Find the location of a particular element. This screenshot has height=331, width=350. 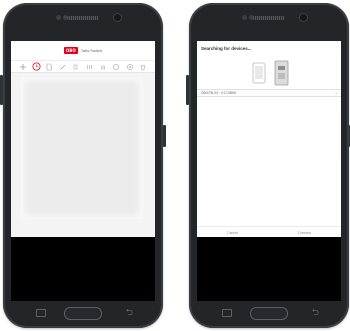

grid-icon is located at coordinates (90, 66).